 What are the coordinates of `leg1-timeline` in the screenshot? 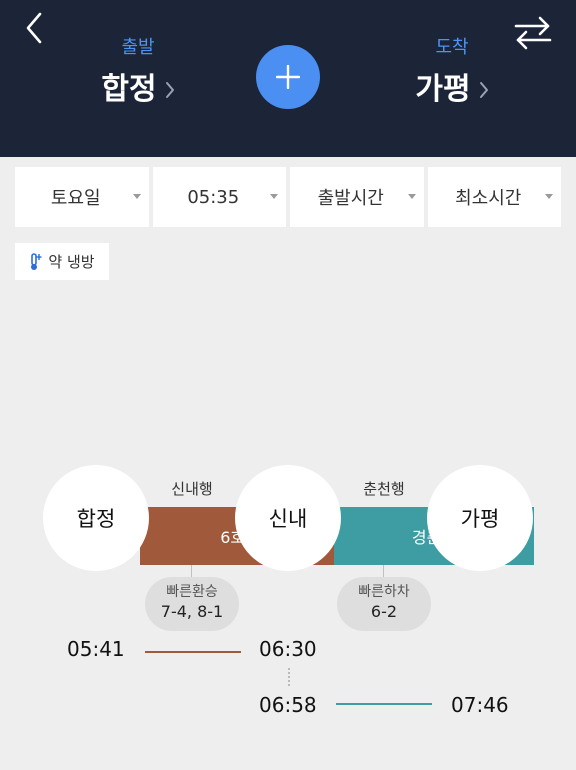 It's located at (193, 652).